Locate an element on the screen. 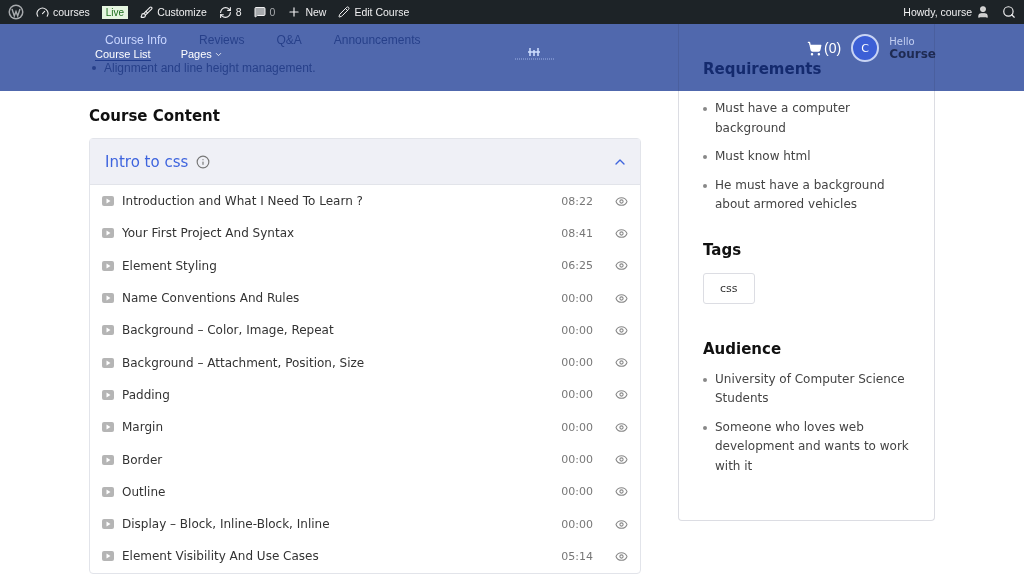  topic-header: Intro to css is located at coordinates (365, 162).